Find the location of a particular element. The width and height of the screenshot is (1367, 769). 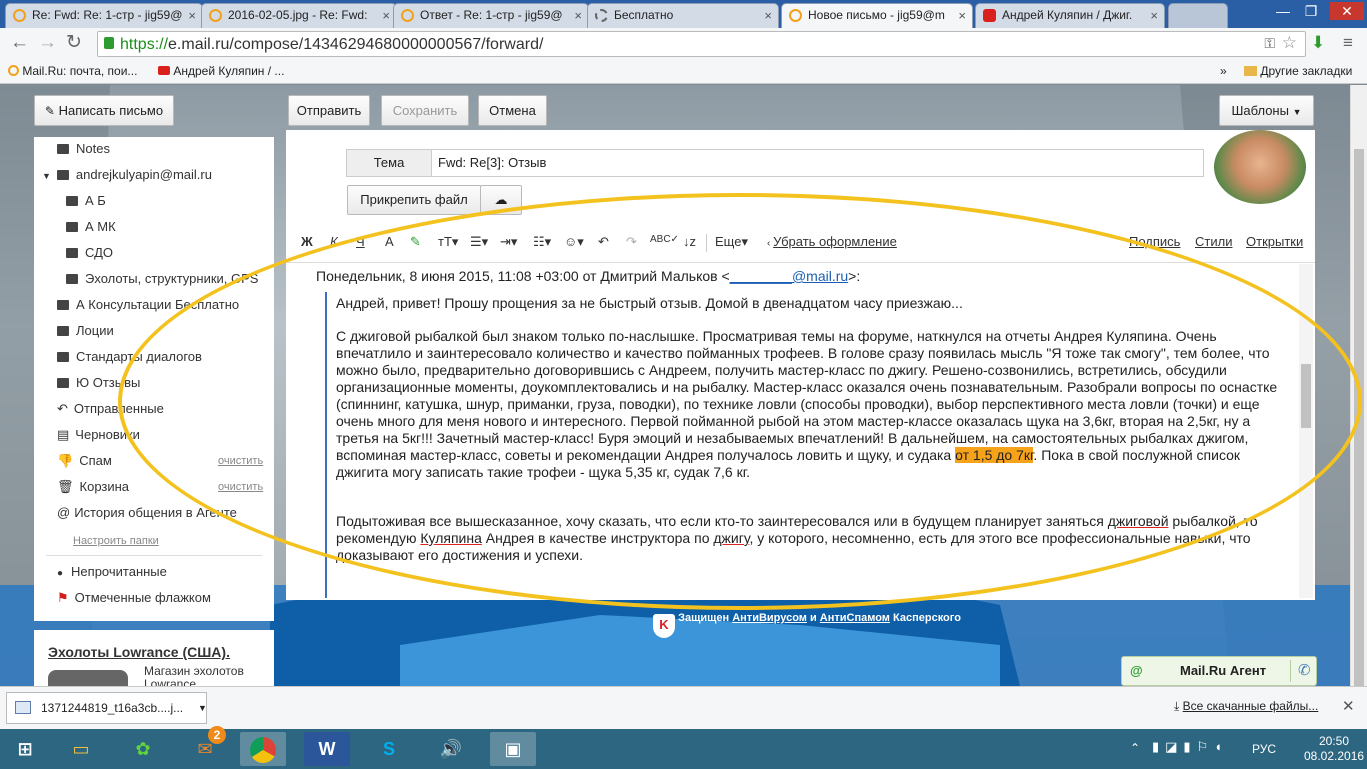

underline-button: Ч is located at coordinates (360, 241).